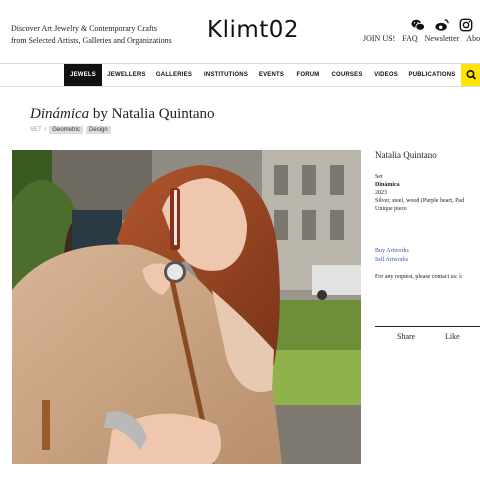 The height and width of the screenshot is (480, 480). What do you see at coordinates (271, 75) in the screenshot?
I see `nav-events: EVENTS` at bounding box center [271, 75].